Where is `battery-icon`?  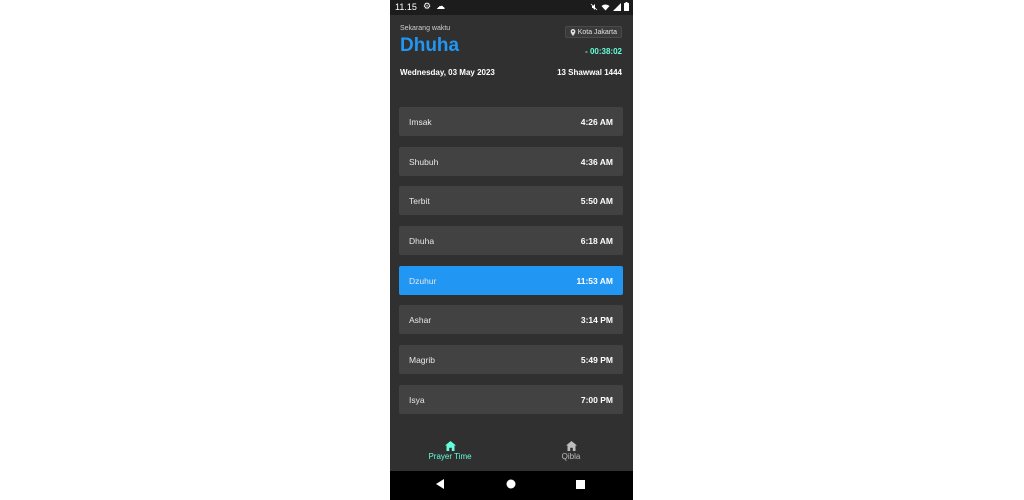
battery-icon is located at coordinates (626, 6).